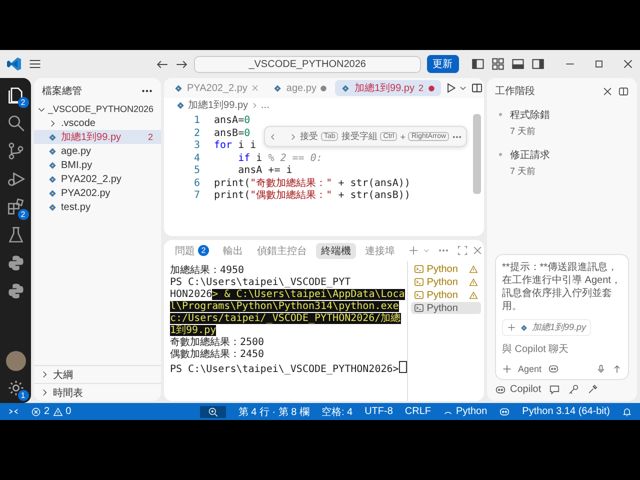 The width and height of the screenshot is (640, 480). What do you see at coordinates (97, 151) in the screenshot?
I see `file-item: age.py` at bounding box center [97, 151].